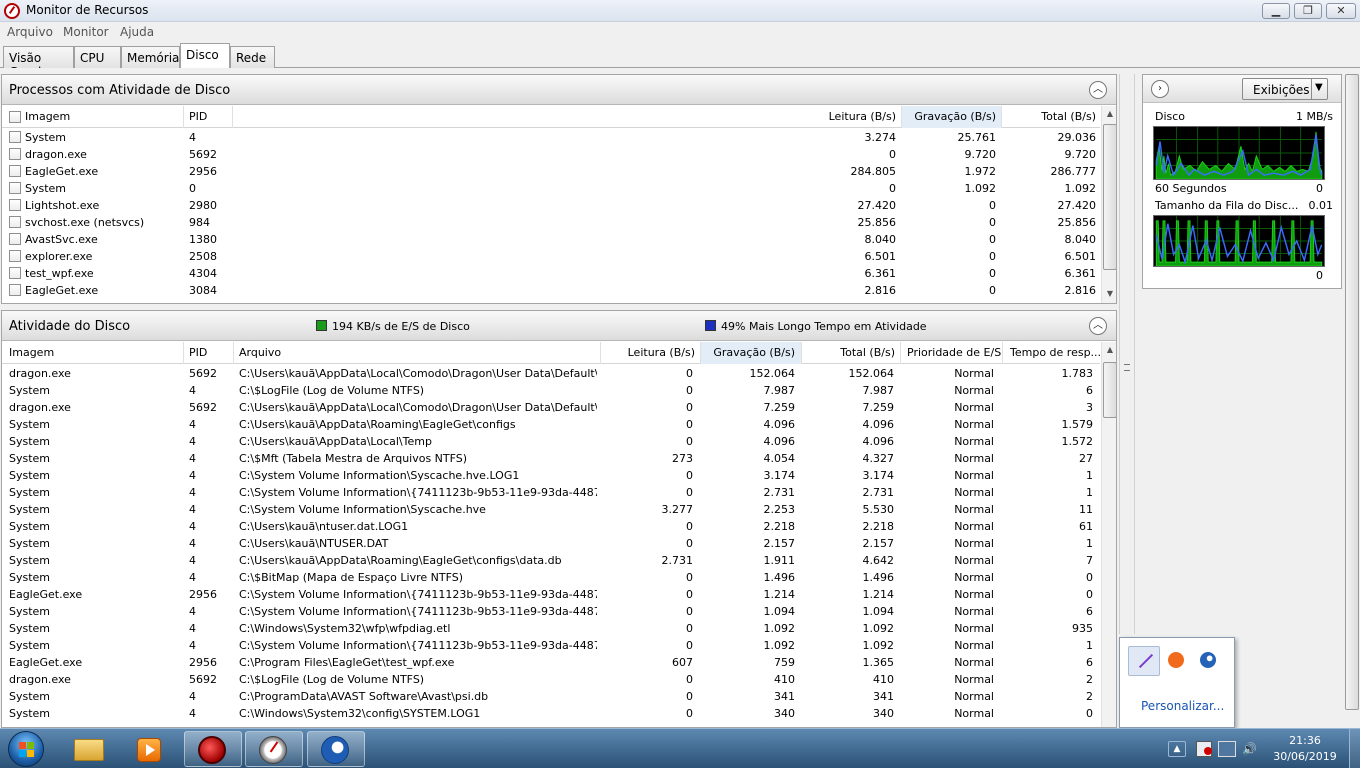 The width and height of the screenshot is (1360, 768). What do you see at coordinates (150, 57) in the screenshot?
I see `tab-memoria: Memória` at bounding box center [150, 57].